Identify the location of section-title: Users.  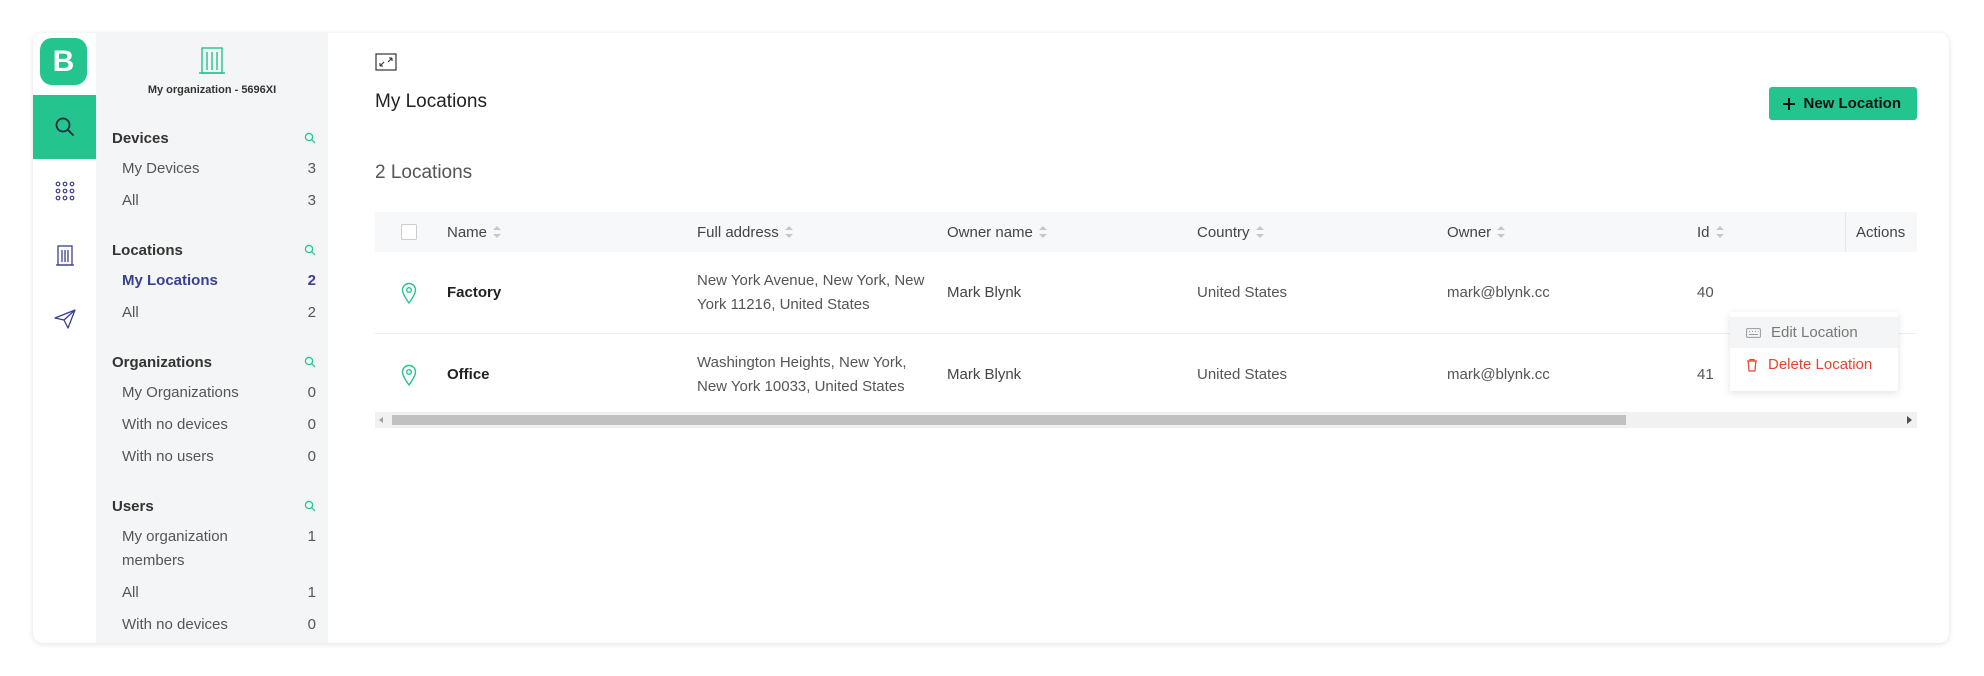
(133, 506).